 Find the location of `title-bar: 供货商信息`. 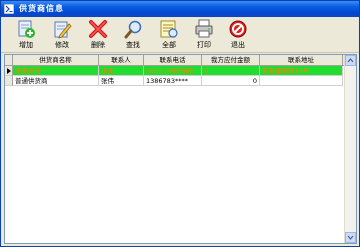

title-bar: 供货商信息 is located at coordinates (180, 9).